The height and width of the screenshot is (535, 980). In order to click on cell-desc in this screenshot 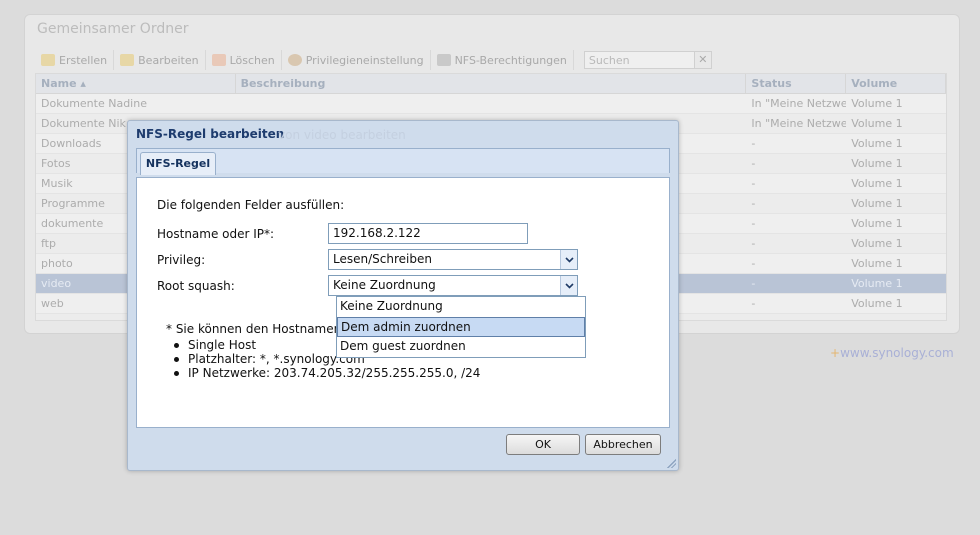, I will do `click(491, 103)`.